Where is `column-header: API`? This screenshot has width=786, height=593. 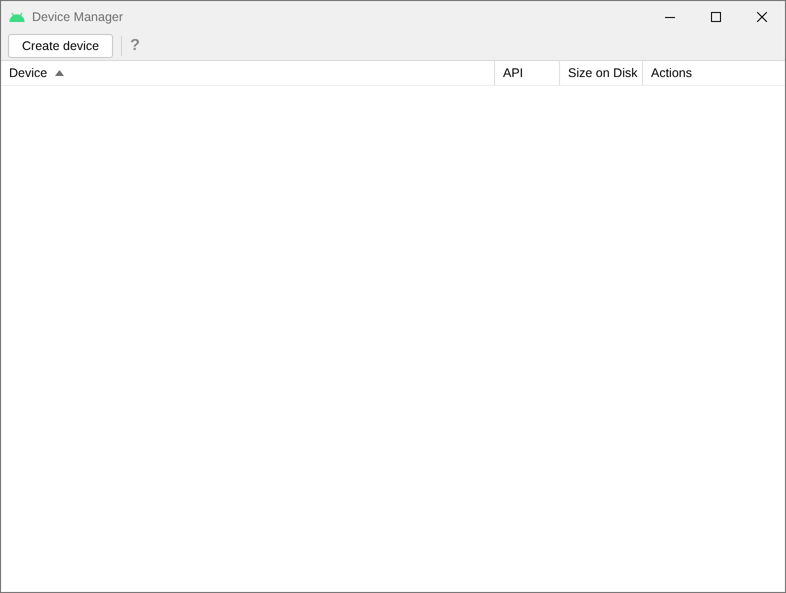
column-header: API is located at coordinates (526, 73).